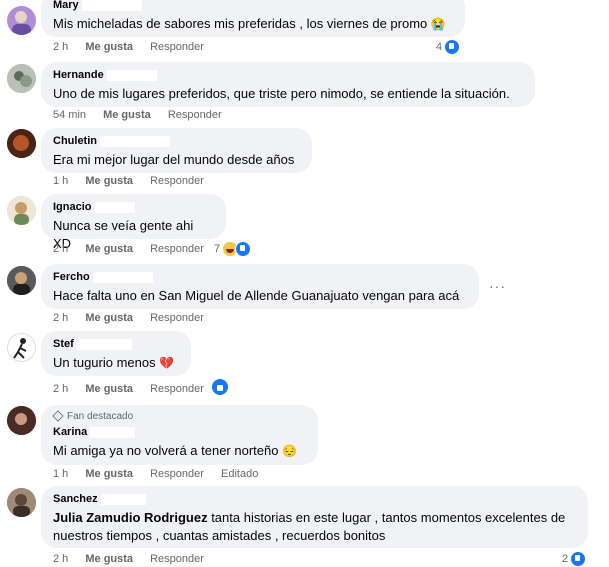 The image size is (609, 567). Describe the element at coordinates (233, 249) in the screenshot. I see `reaction-summary: 7` at that location.